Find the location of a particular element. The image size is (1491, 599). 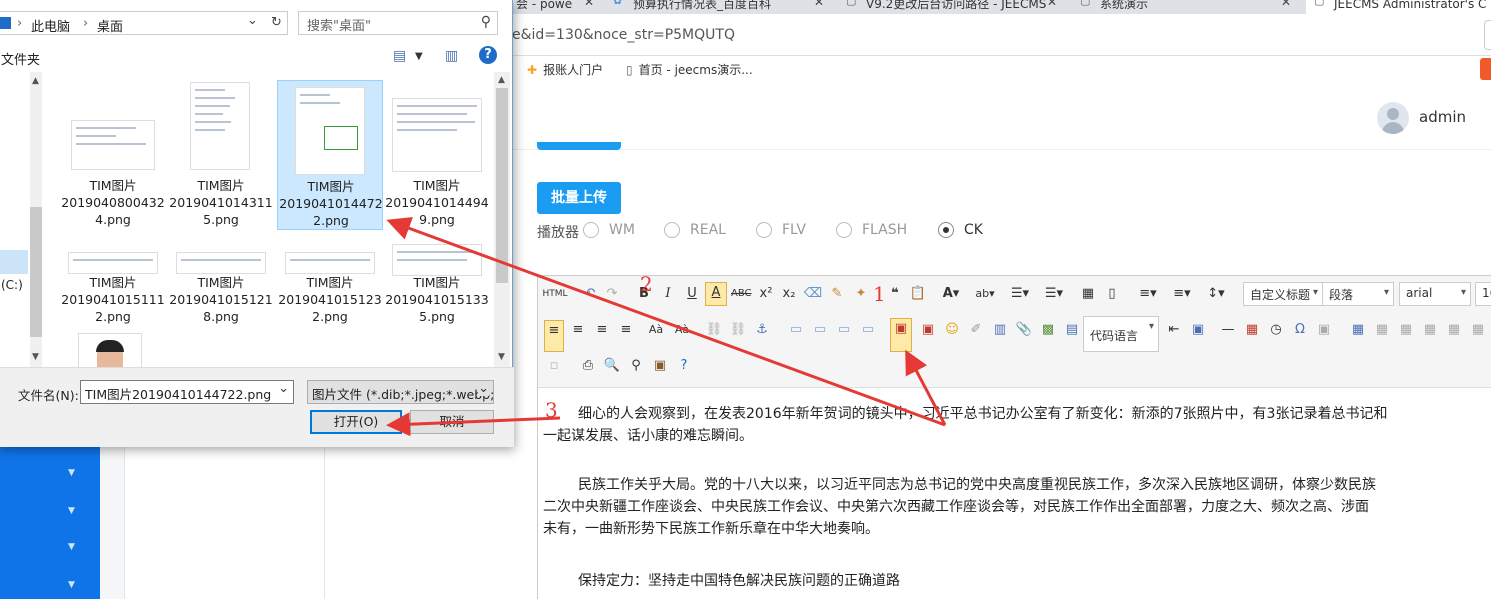

arrow-to-selected-file is located at coordinates (666, 321).